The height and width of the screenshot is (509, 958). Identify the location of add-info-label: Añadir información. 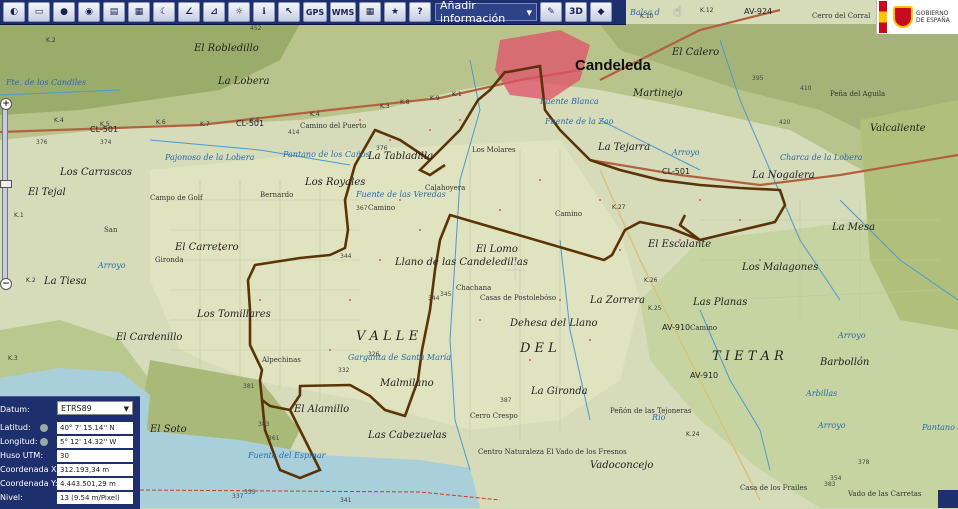
(473, 12).